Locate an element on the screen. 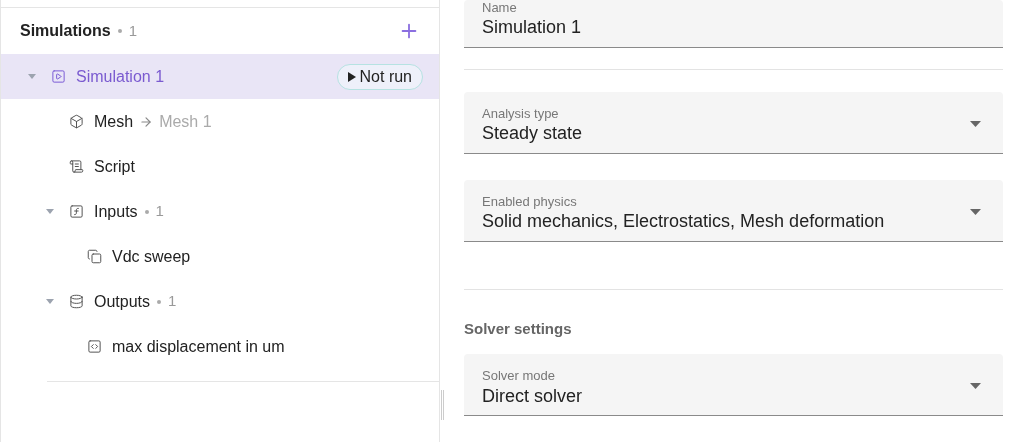 This screenshot has width=1012, height=442. tree-label: max displacement in um is located at coordinates (198, 346).